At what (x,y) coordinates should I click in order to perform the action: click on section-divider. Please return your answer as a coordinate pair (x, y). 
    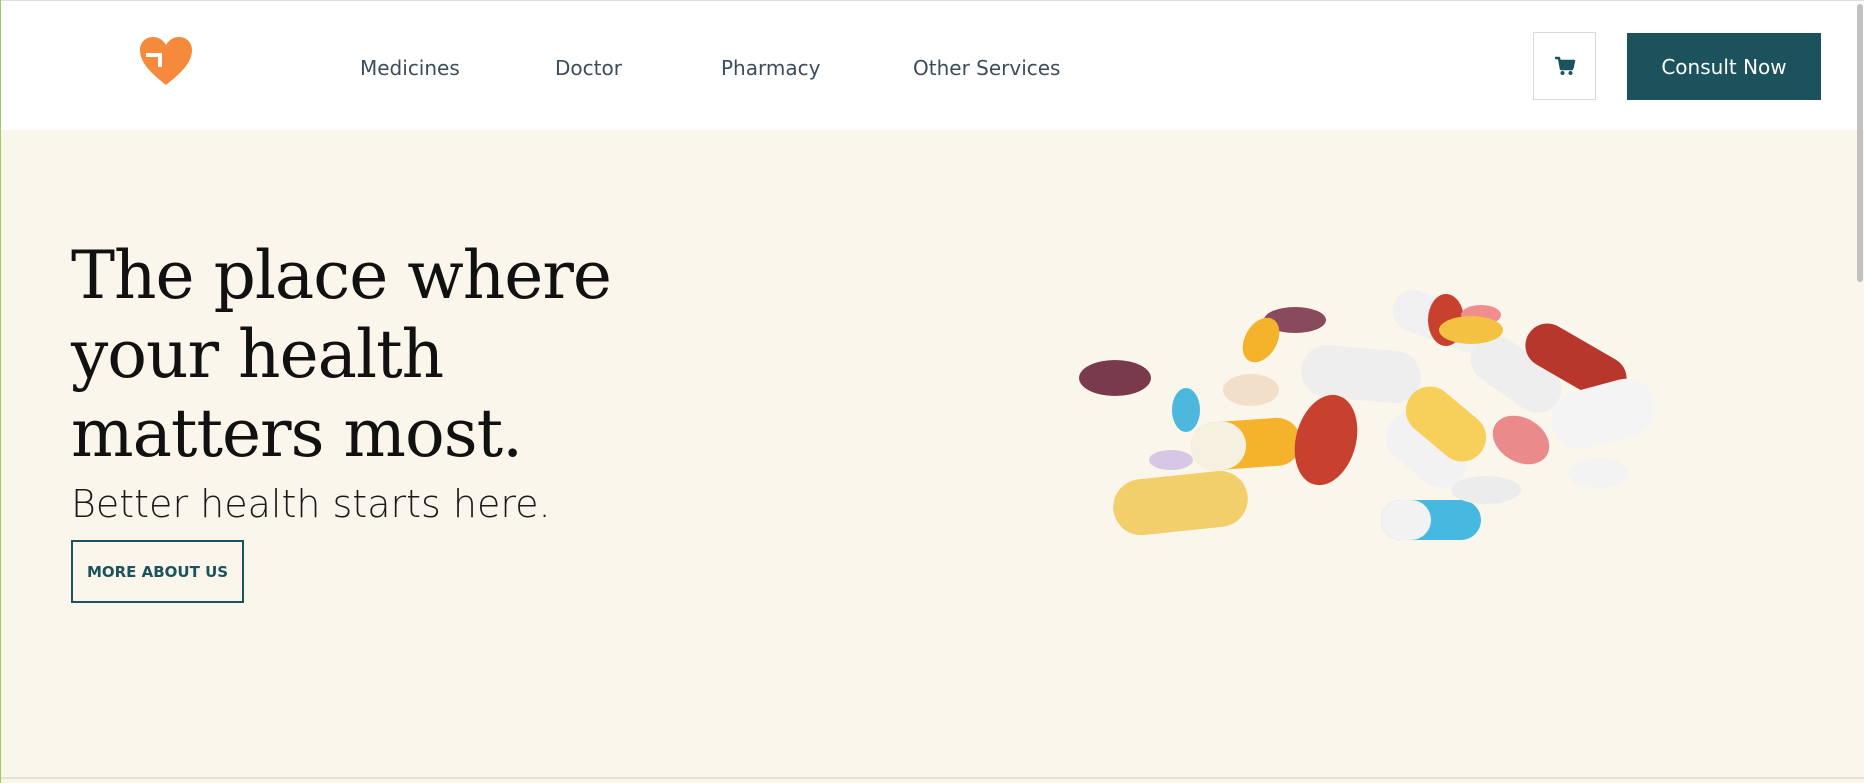
    Looking at the image, I should click on (932, 778).